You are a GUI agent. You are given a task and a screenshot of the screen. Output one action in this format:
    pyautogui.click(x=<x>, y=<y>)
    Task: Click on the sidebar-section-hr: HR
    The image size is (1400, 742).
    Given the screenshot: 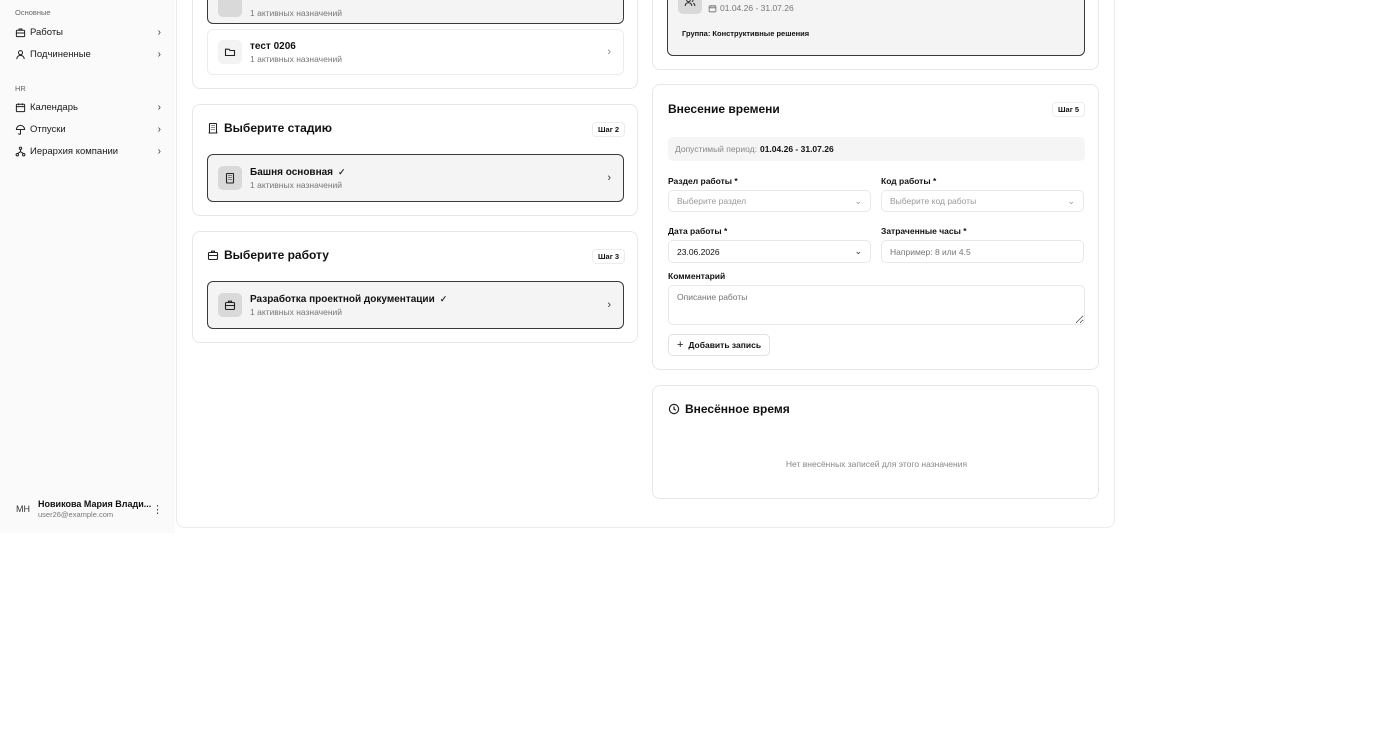 What is the action you would take?
    pyautogui.click(x=20, y=88)
    